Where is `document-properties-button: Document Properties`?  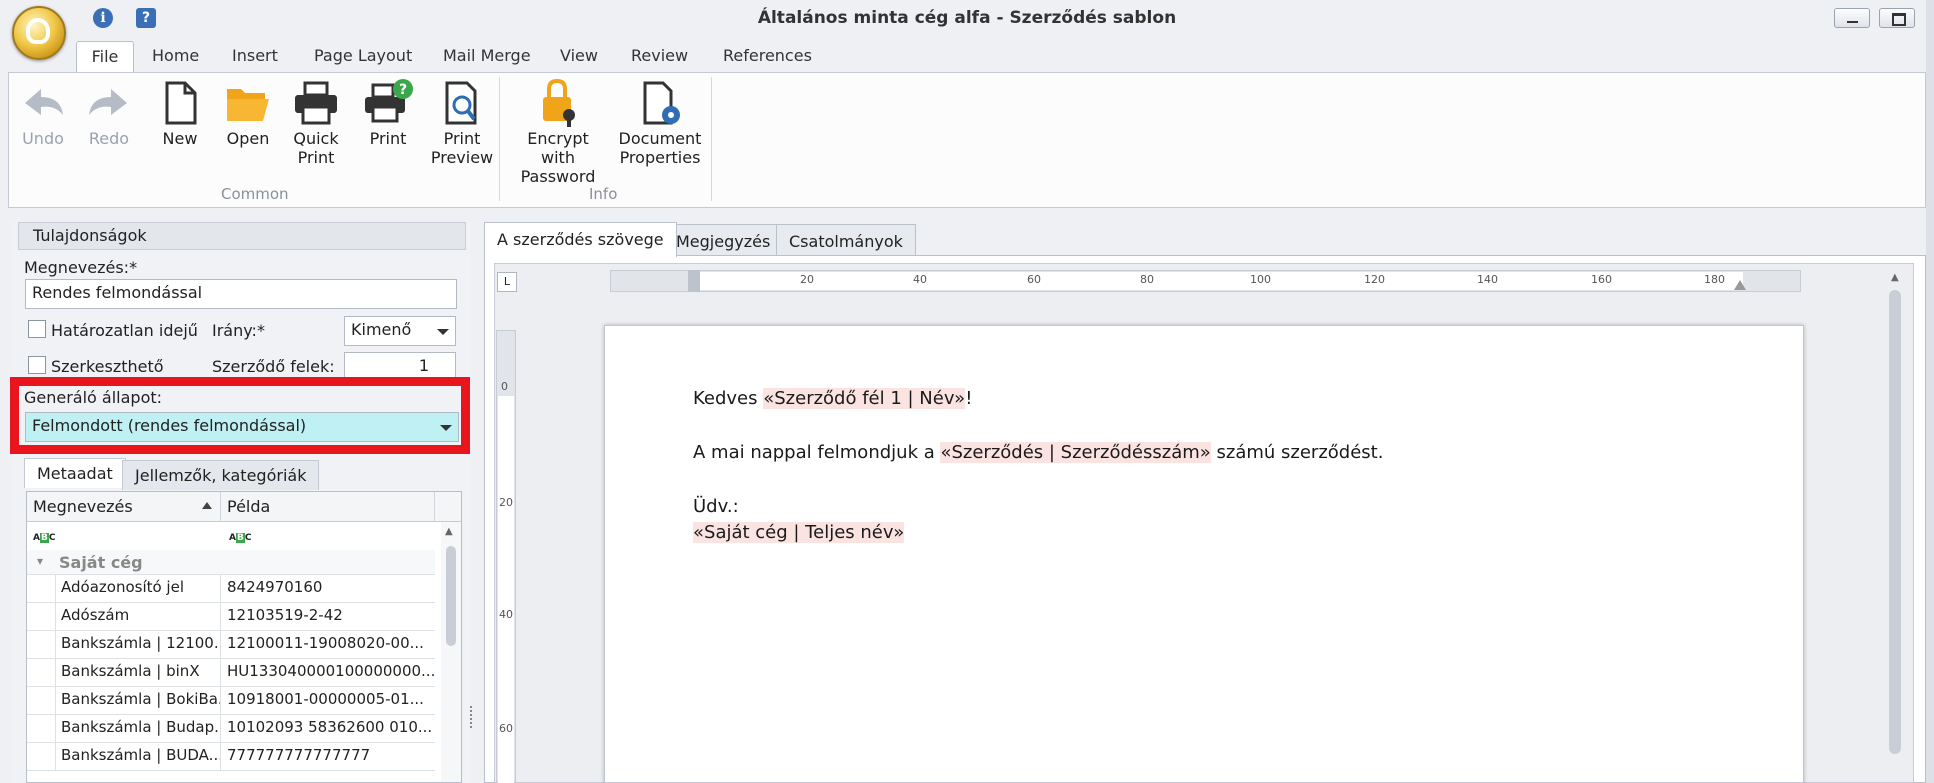 document-properties-button: Document Properties is located at coordinates (660, 122).